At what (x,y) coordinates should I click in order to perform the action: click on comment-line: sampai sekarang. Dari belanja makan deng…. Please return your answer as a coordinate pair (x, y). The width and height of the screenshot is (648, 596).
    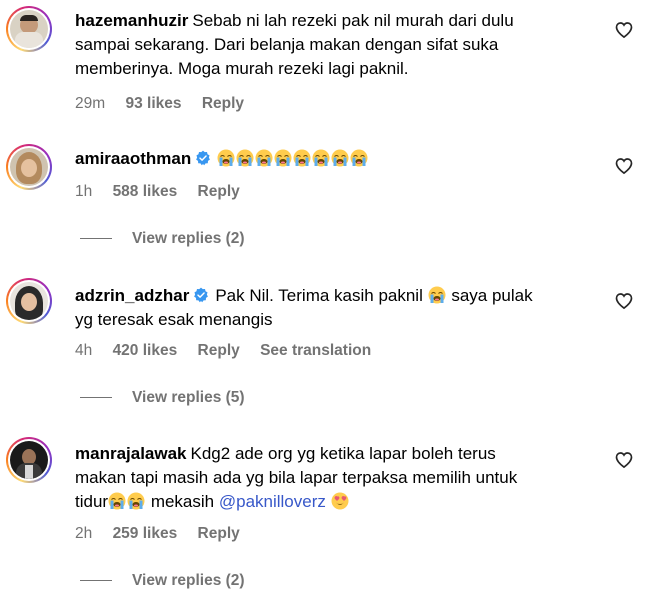
    Looking at the image, I should click on (287, 44).